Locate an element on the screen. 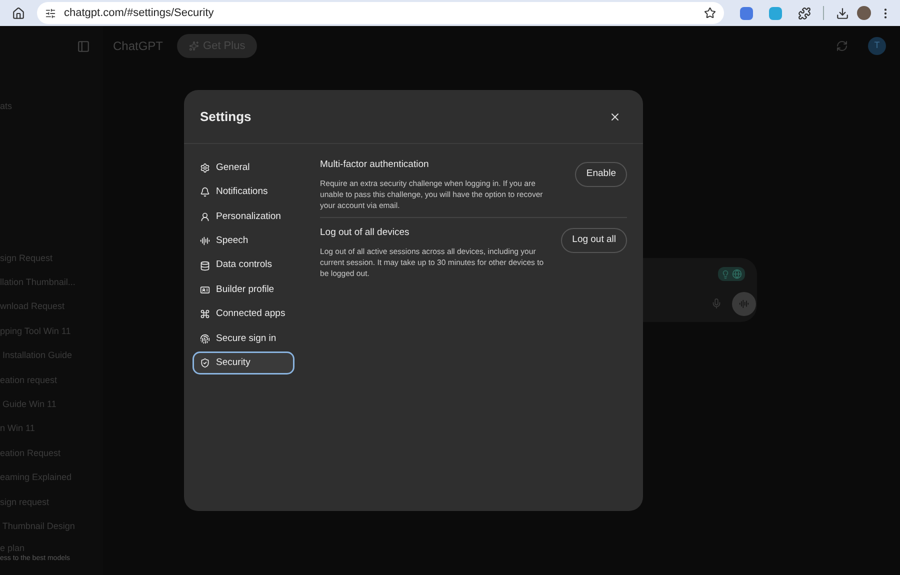  settings-tab: Personalization is located at coordinates (243, 216).